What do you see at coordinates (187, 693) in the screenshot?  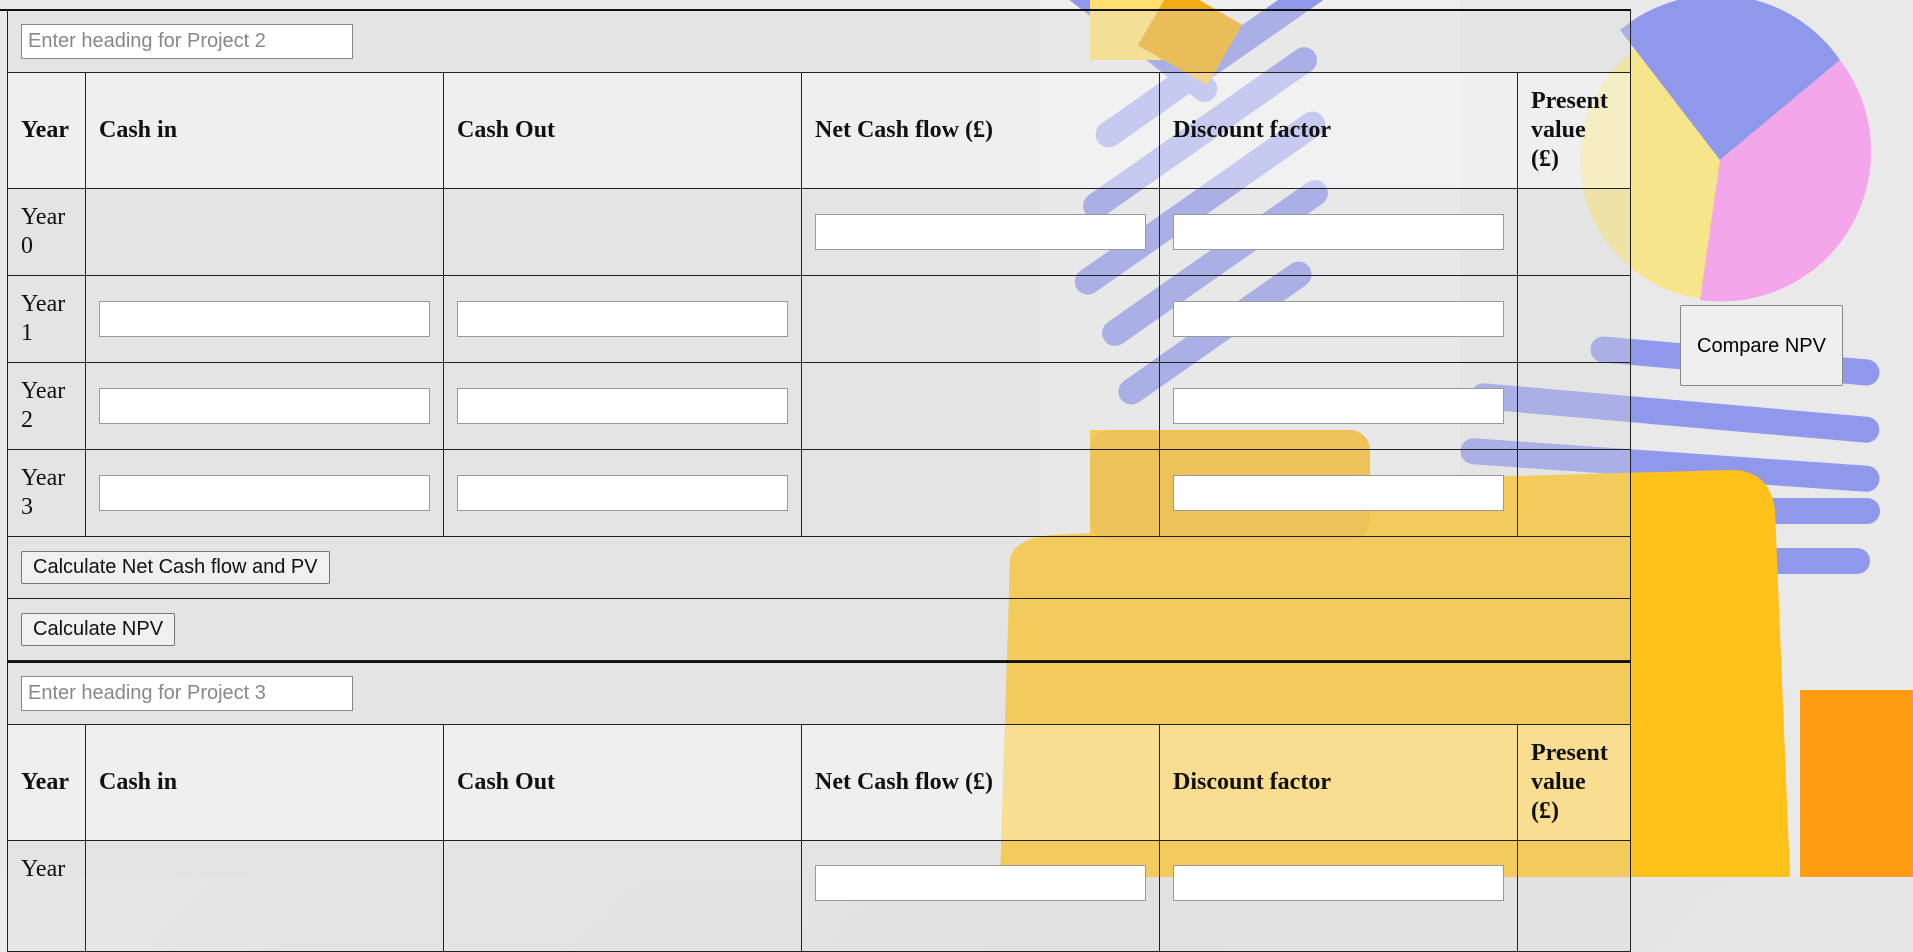 I see `project3-heading-input` at bounding box center [187, 693].